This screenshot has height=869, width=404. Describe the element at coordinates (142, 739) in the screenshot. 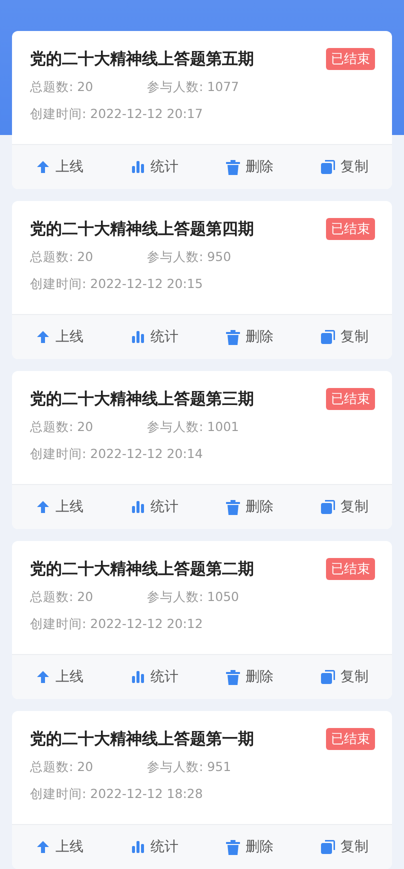

I see `quiz-title: 党的二十大精神线上答题第一期` at that location.